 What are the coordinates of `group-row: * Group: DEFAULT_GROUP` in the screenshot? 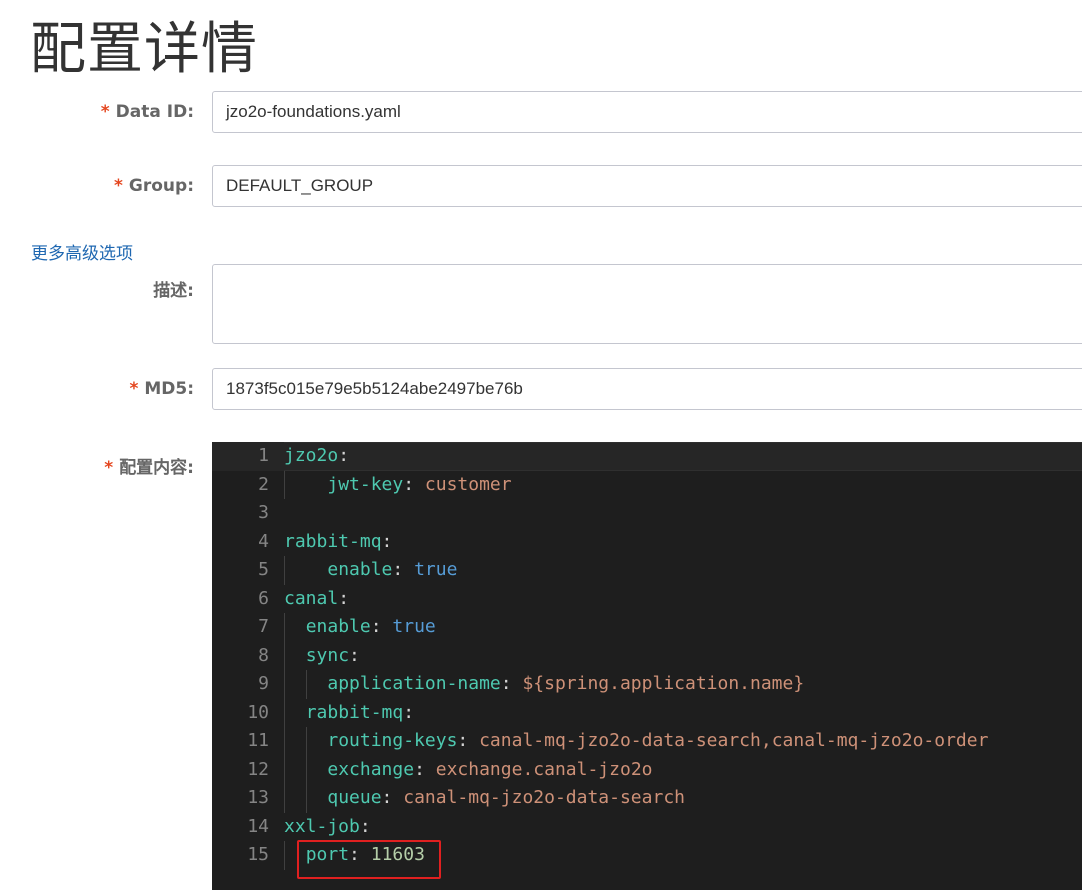 It's located at (541, 186).